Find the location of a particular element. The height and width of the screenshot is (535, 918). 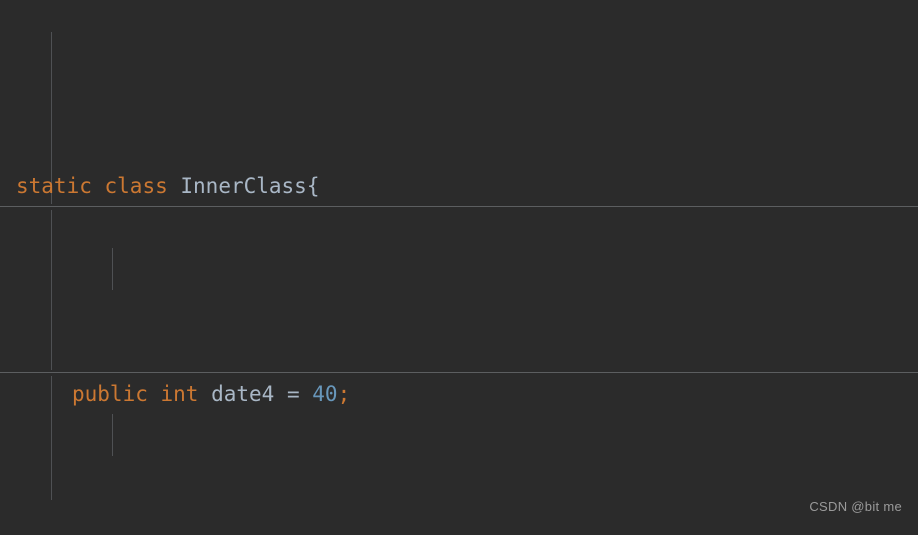

token-keyword: int is located at coordinates (179, 393).